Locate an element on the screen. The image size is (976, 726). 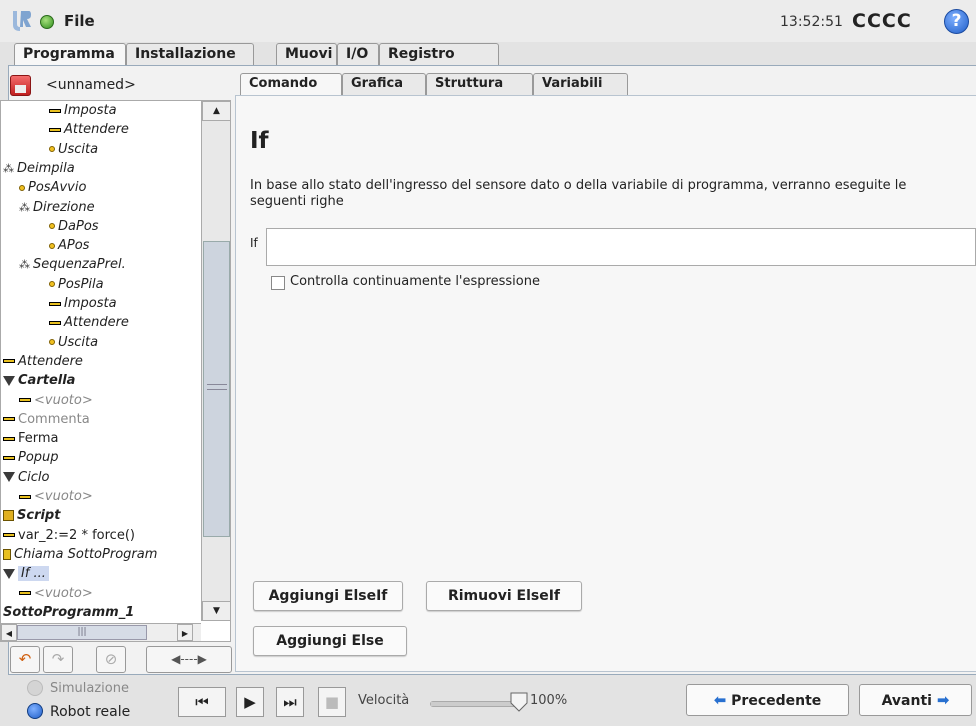
arrow-left-icon: ⬅ is located at coordinates (720, 700).